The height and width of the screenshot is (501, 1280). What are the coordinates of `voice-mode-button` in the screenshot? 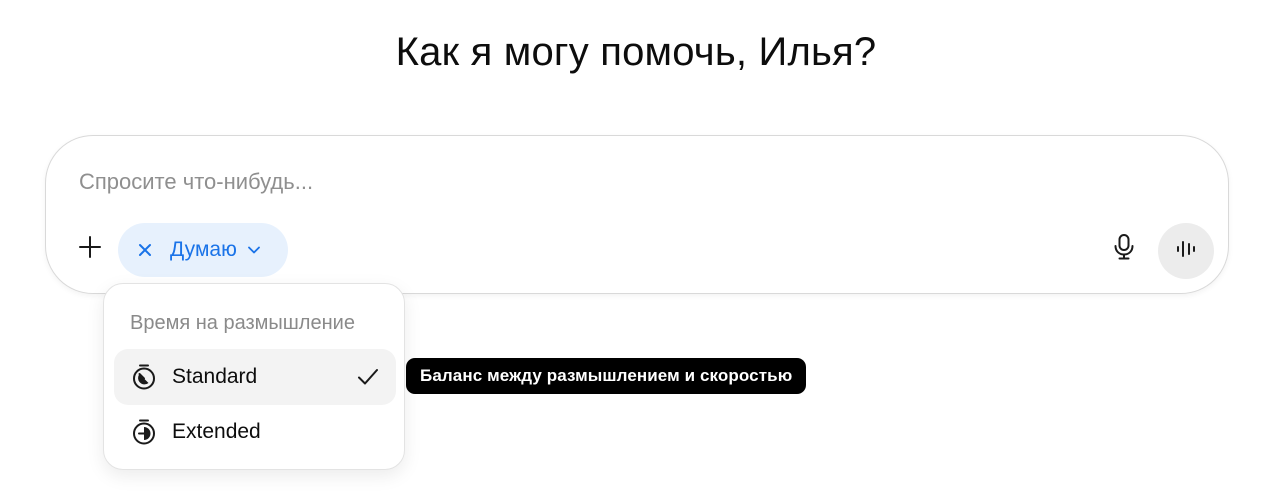 It's located at (1186, 251).